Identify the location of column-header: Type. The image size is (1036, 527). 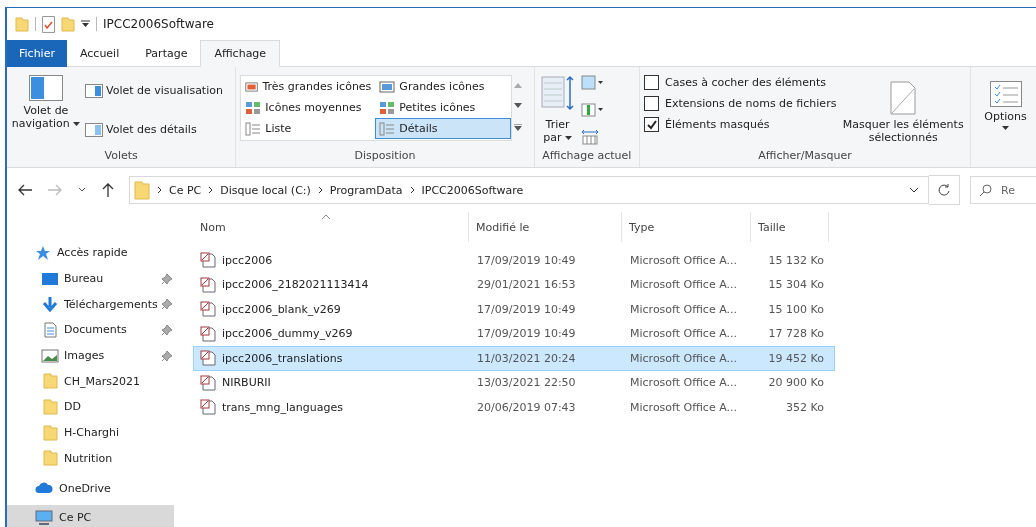
(686, 227).